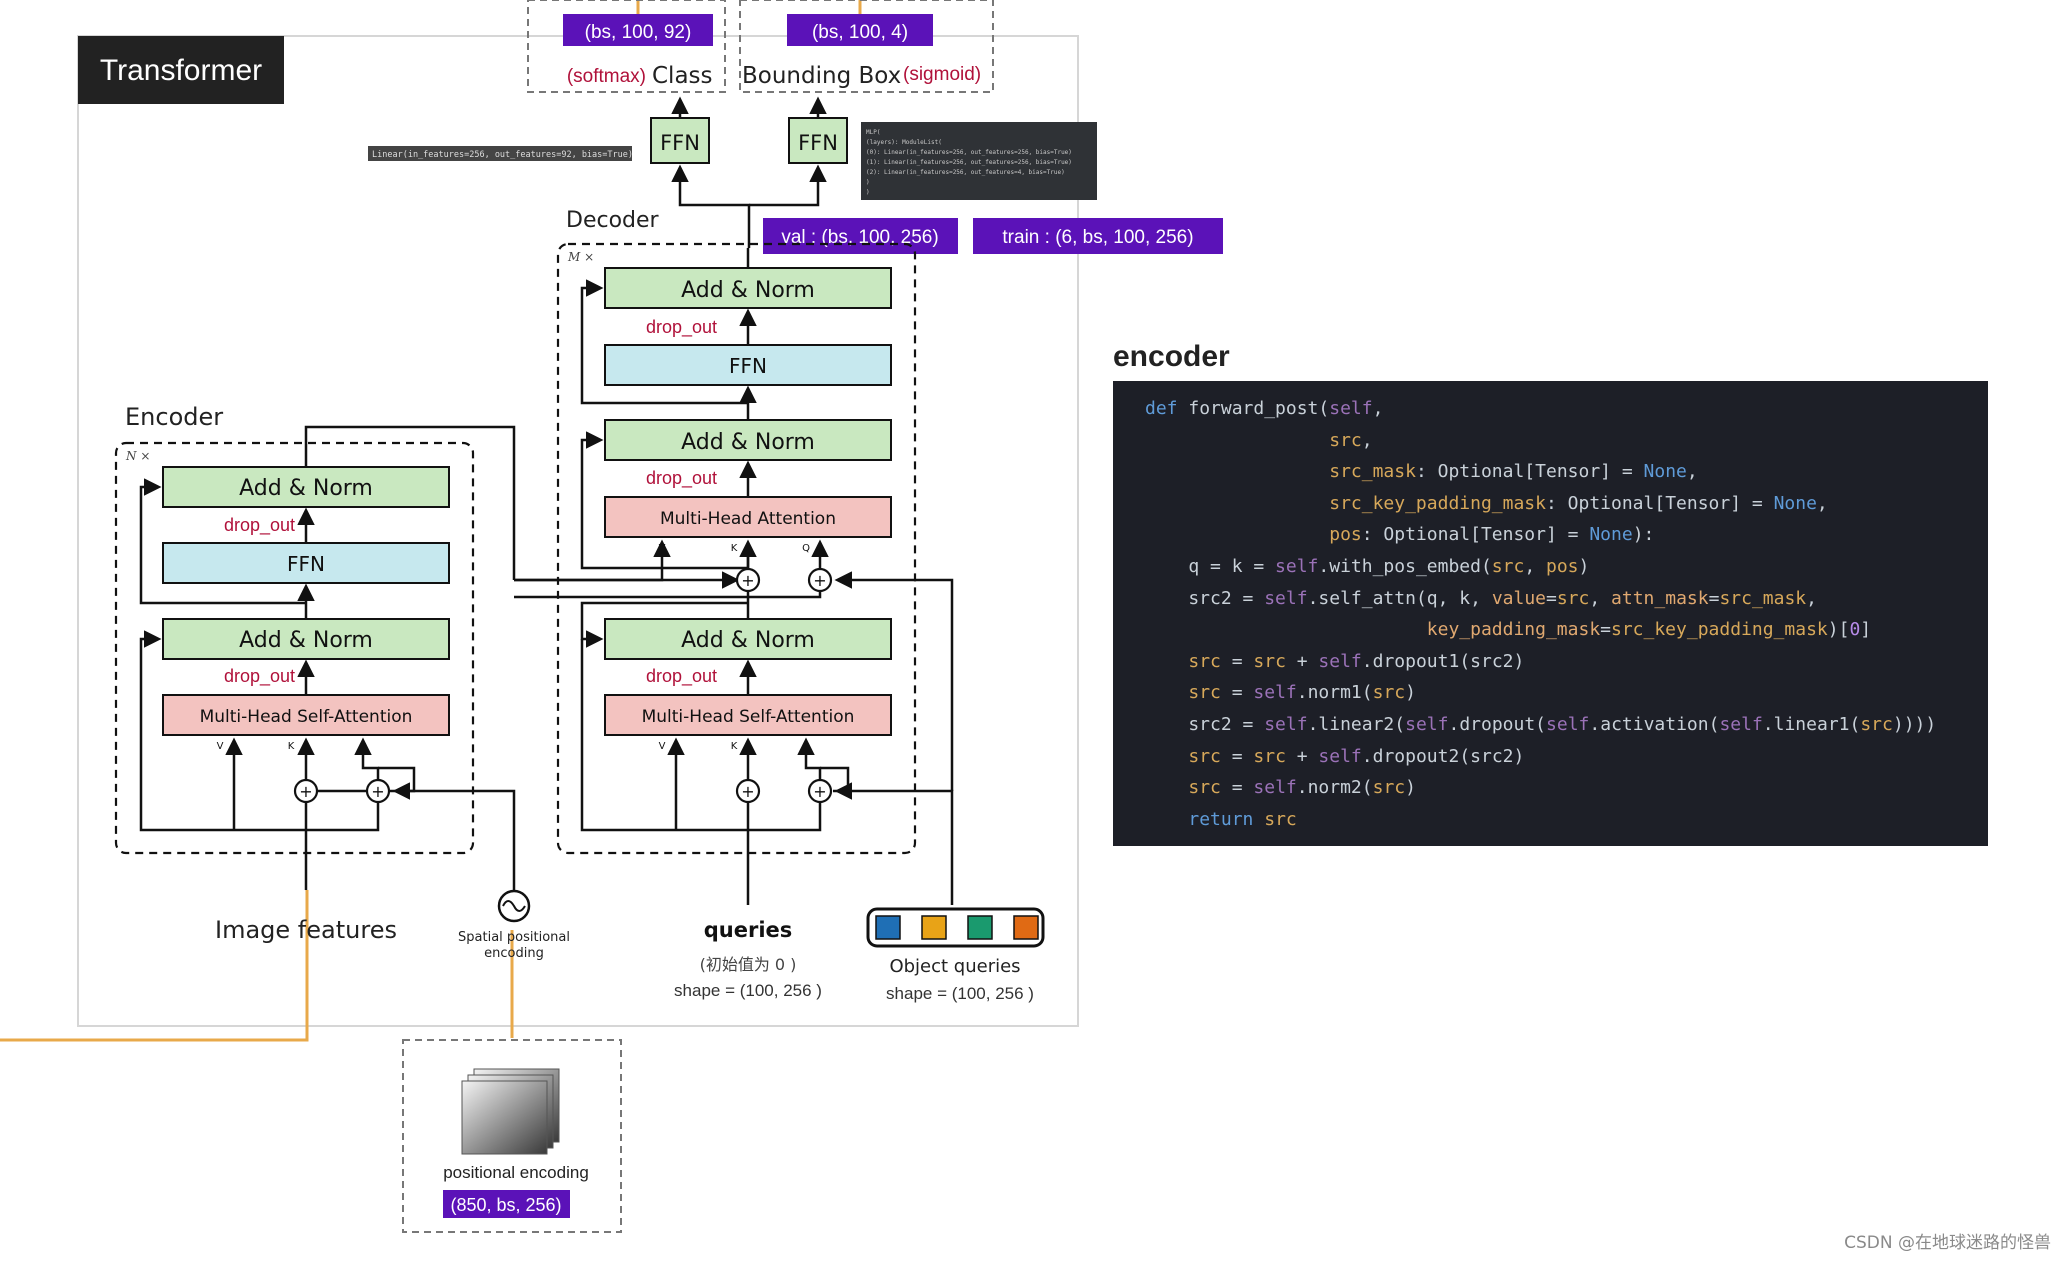  Describe the element at coordinates (748, 366) in the screenshot. I see `decoder-ffn-label: FFN` at that location.